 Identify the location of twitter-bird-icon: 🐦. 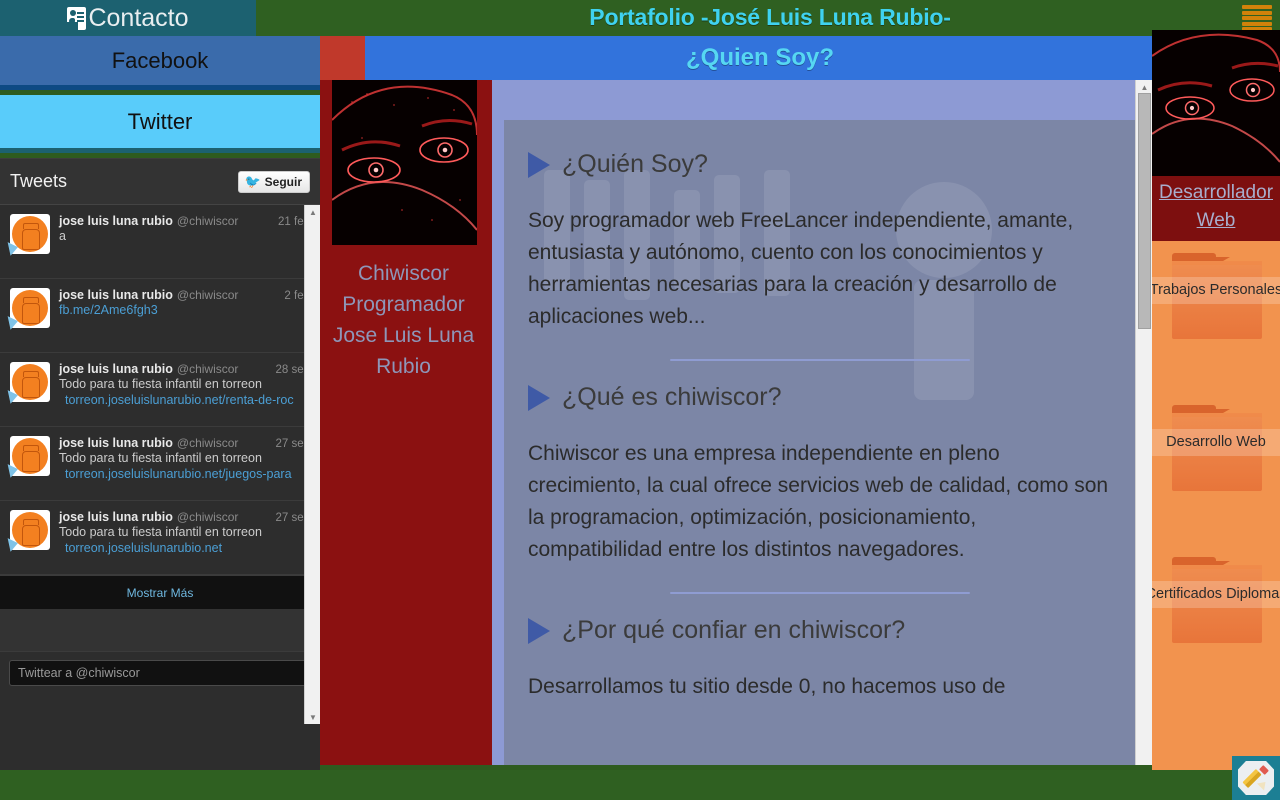
(252, 181).